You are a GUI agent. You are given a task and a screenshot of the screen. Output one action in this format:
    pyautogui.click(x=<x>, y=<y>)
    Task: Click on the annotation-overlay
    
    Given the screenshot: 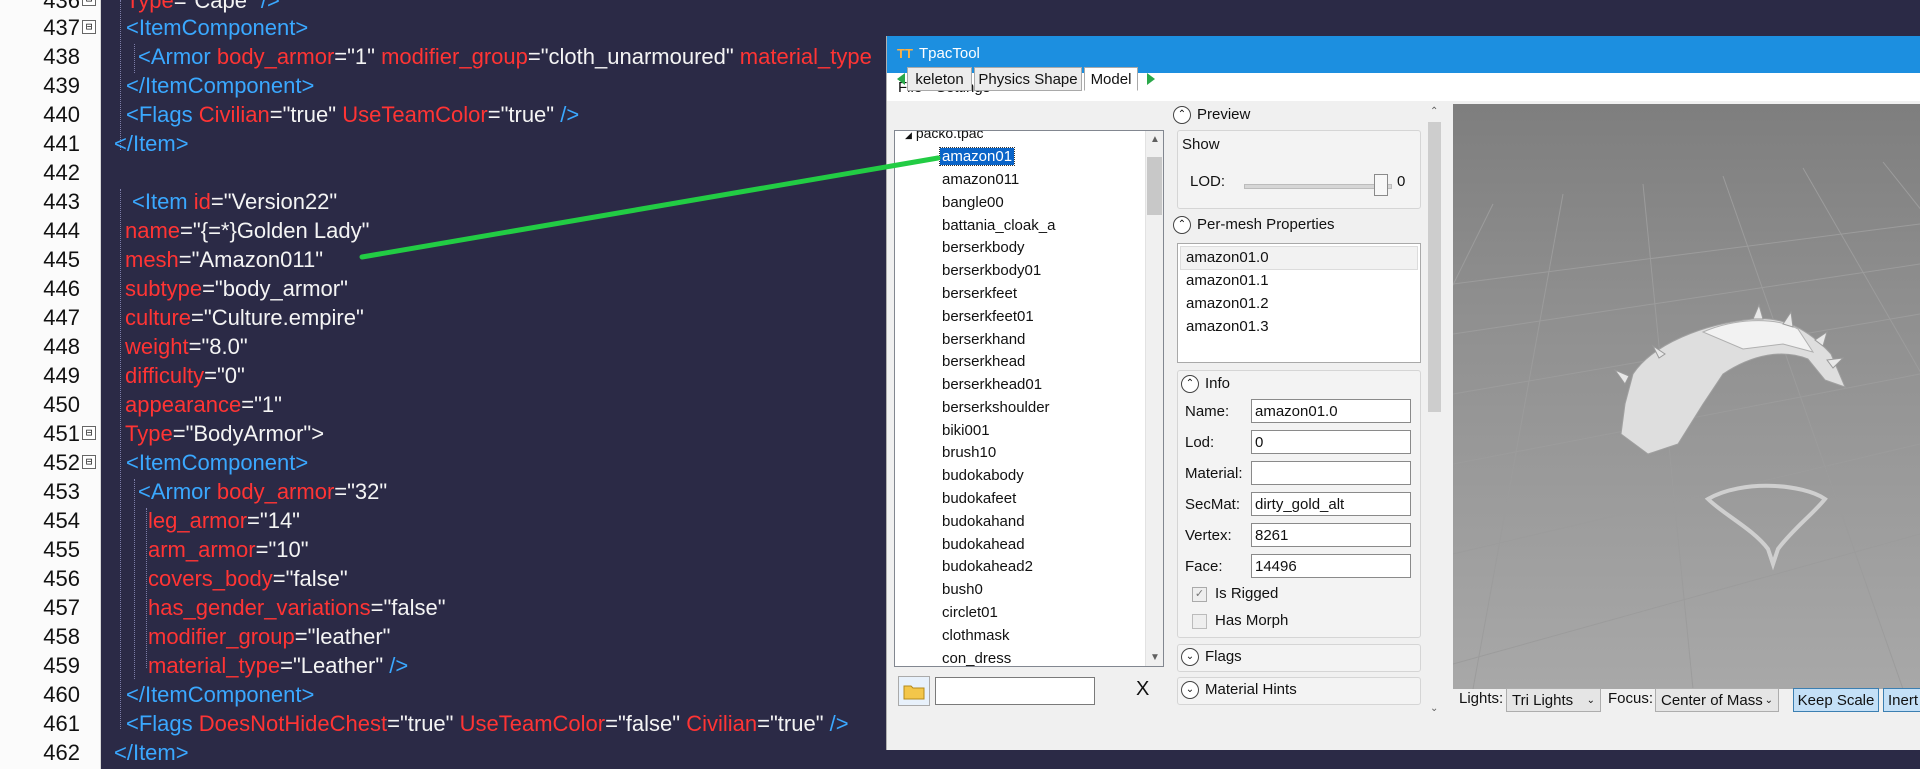 What is the action you would take?
    pyautogui.click(x=650, y=207)
    